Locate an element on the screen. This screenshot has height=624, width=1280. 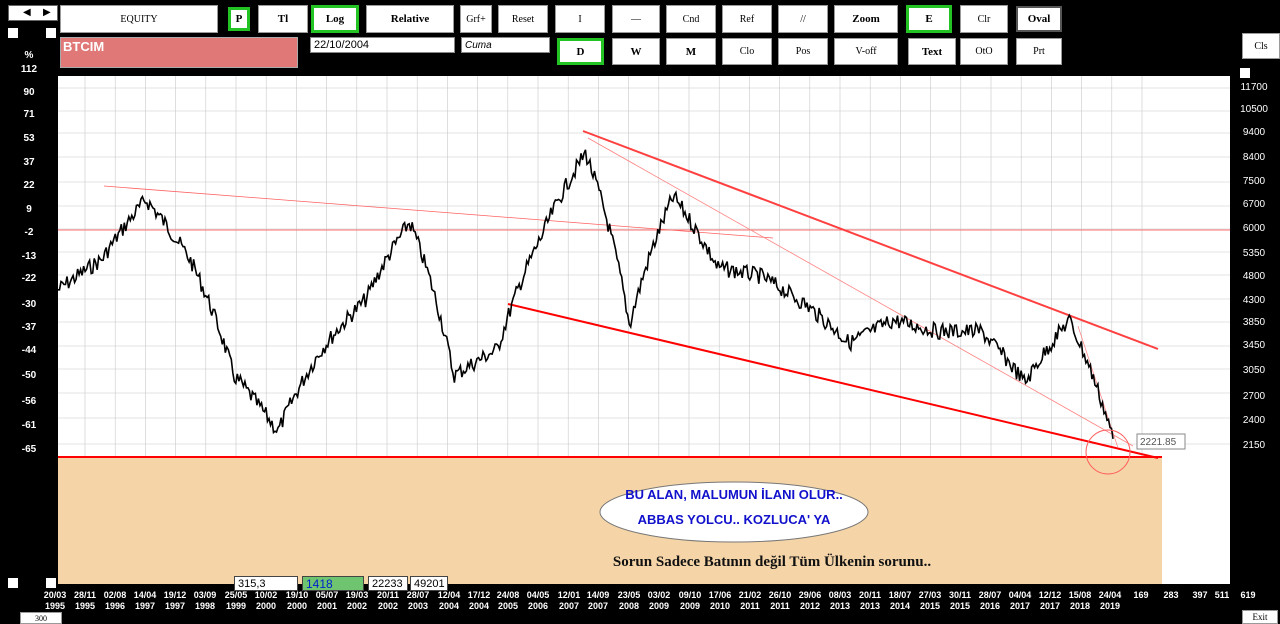
zoom-button: Zoom is located at coordinates (866, 19).